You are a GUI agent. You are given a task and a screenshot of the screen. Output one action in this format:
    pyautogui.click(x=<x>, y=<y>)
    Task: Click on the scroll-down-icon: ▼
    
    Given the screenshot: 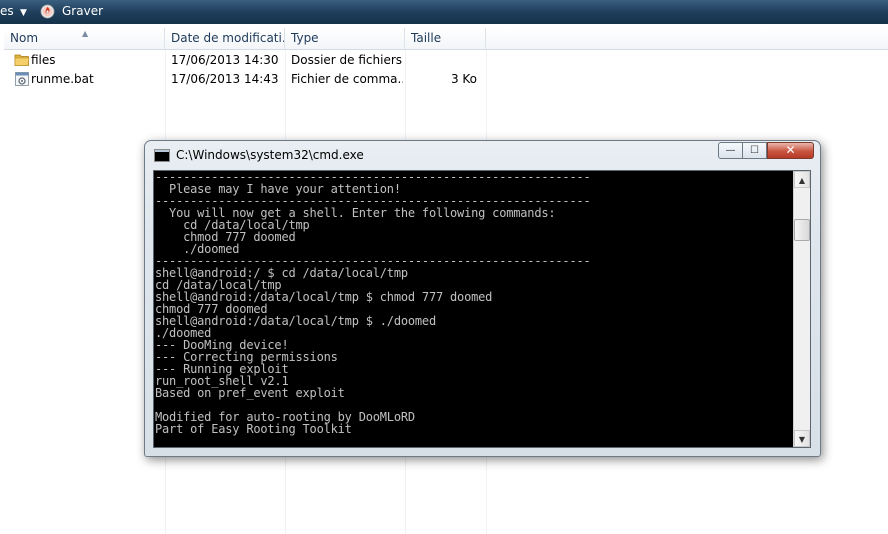 What is the action you would take?
    pyautogui.click(x=802, y=438)
    